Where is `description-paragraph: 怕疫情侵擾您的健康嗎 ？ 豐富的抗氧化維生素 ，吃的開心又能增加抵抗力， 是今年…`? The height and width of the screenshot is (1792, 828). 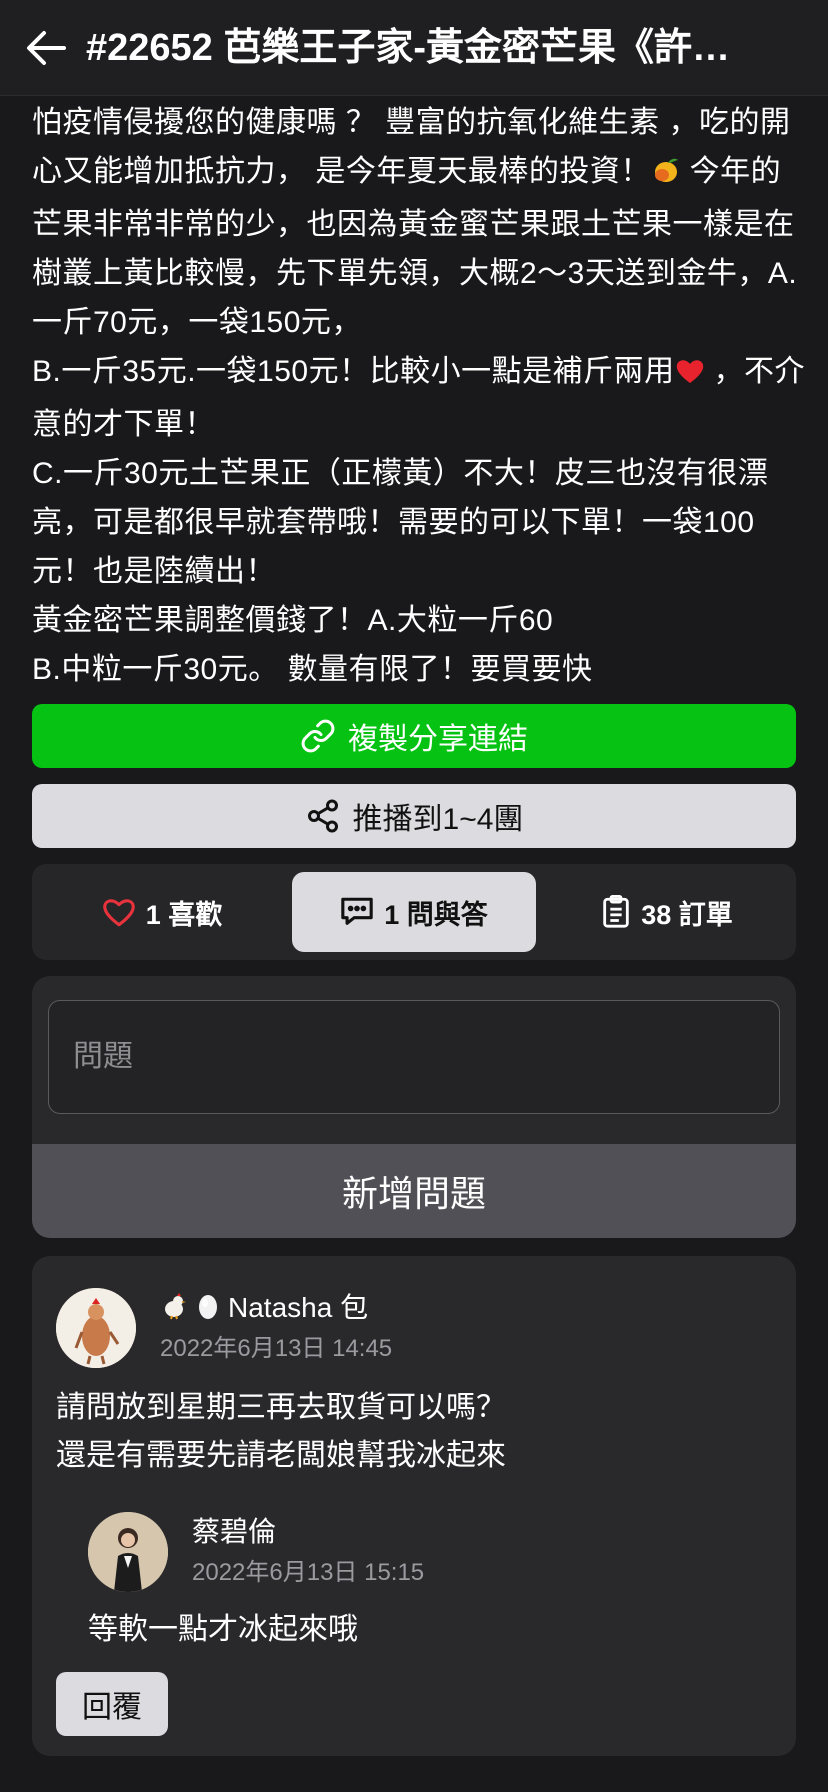
description-paragraph: 怕疫情侵擾您的健康嗎 ？ 豐富的抗氧化維生素 ，吃的開心又能增加抵抗力， 是今年… is located at coordinates (419, 222).